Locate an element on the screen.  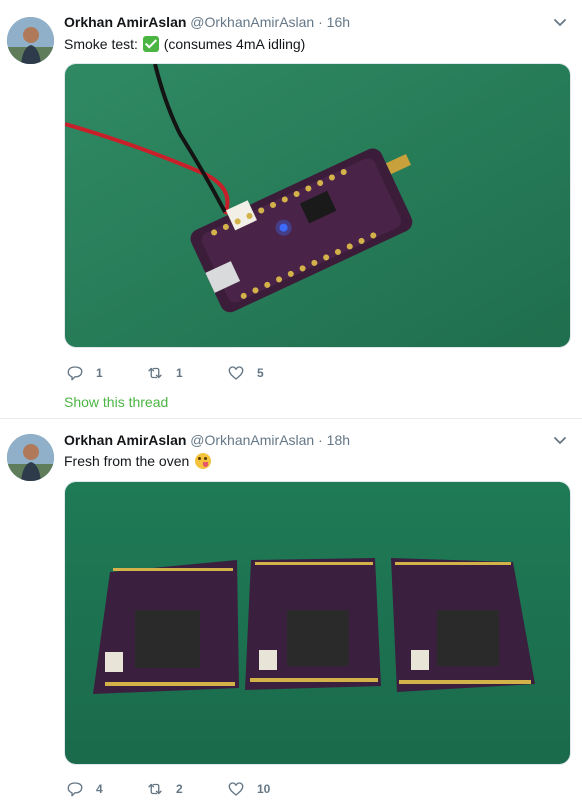
retweet-count: 1 is located at coordinates (179, 373).